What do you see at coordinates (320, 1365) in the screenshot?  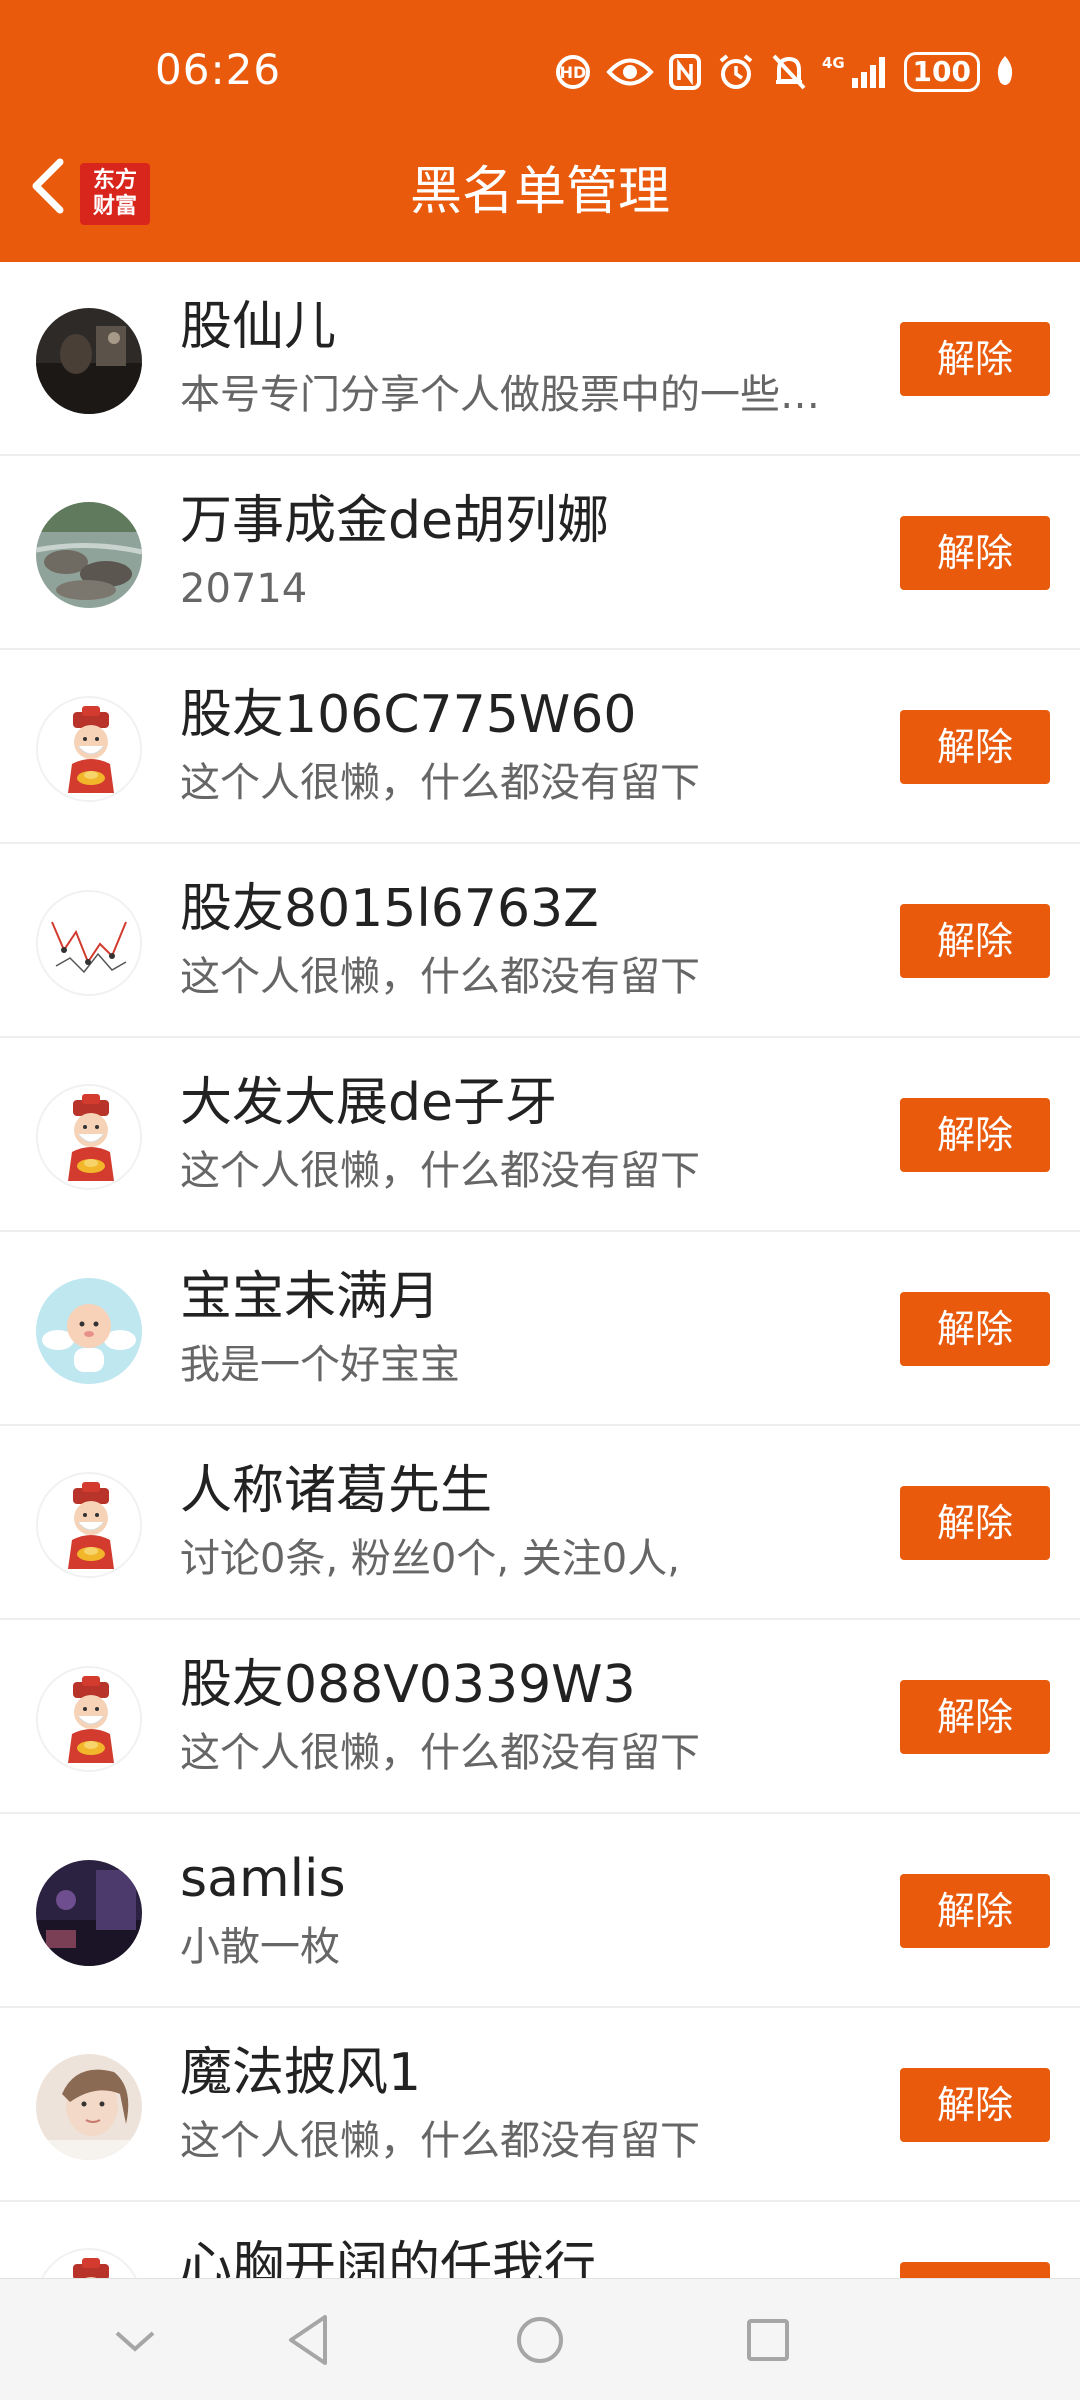 I see `user-description: 我是一个好宝宝` at bounding box center [320, 1365].